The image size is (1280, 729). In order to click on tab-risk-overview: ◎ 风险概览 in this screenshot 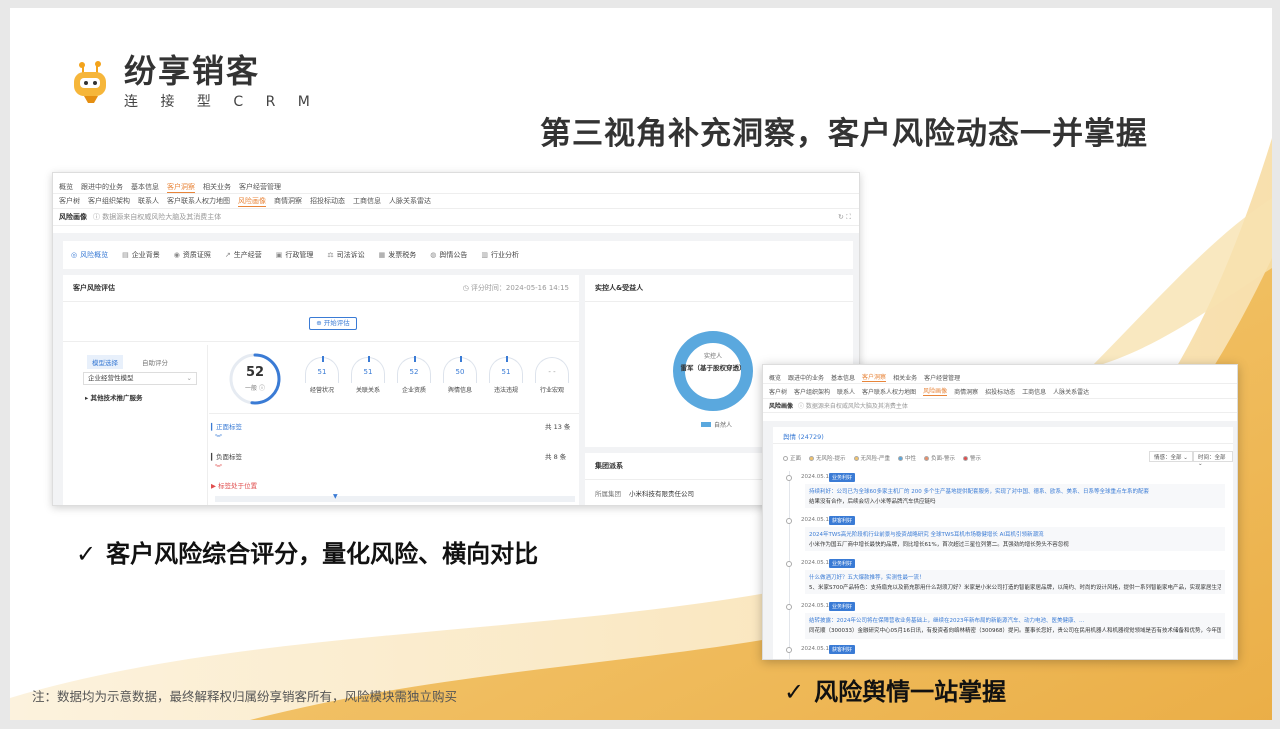, I will do `click(89, 255)`.